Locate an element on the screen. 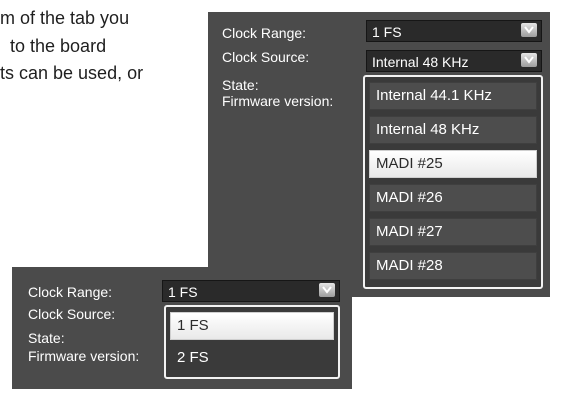 The image size is (562, 397). doc-text-line: to the board is located at coordinates (58, 46).